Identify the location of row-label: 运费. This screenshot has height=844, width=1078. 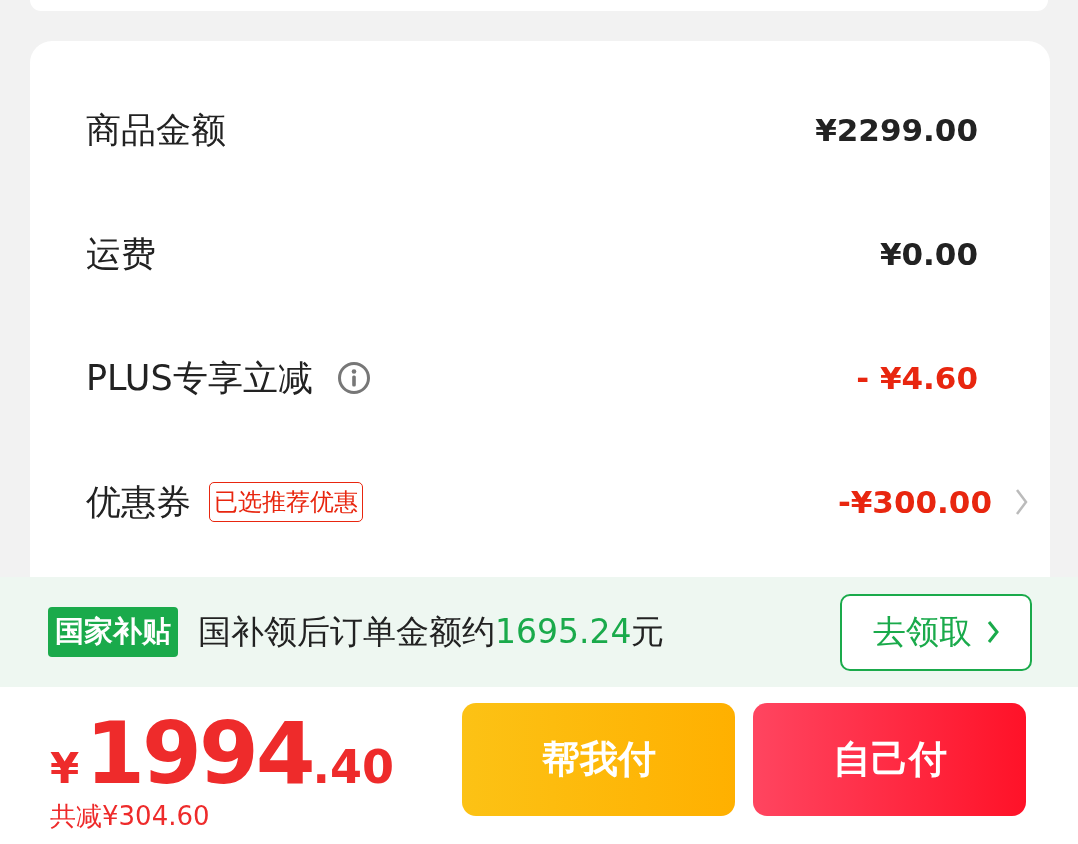
(121, 254).